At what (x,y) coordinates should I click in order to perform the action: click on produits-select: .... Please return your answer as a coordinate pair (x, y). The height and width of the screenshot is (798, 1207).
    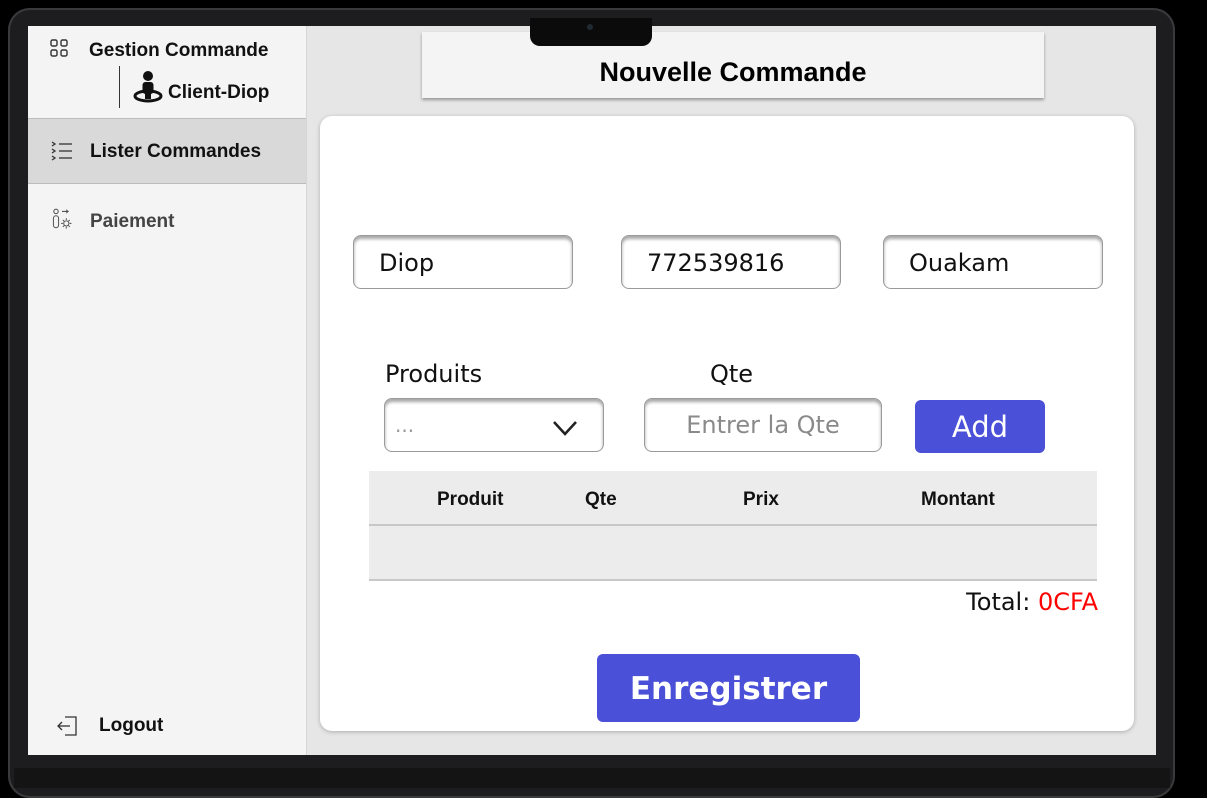
    Looking at the image, I should click on (494, 425).